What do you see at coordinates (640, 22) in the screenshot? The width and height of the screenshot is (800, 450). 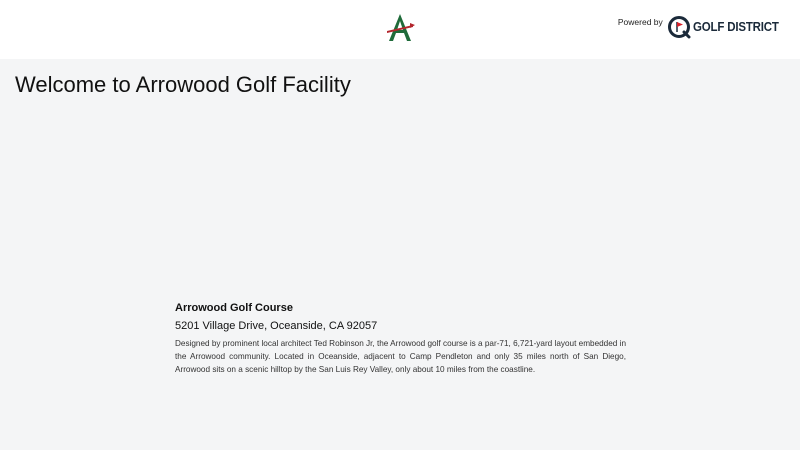 I see `powered-by-label: Powered by` at bounding box center [640, 22].